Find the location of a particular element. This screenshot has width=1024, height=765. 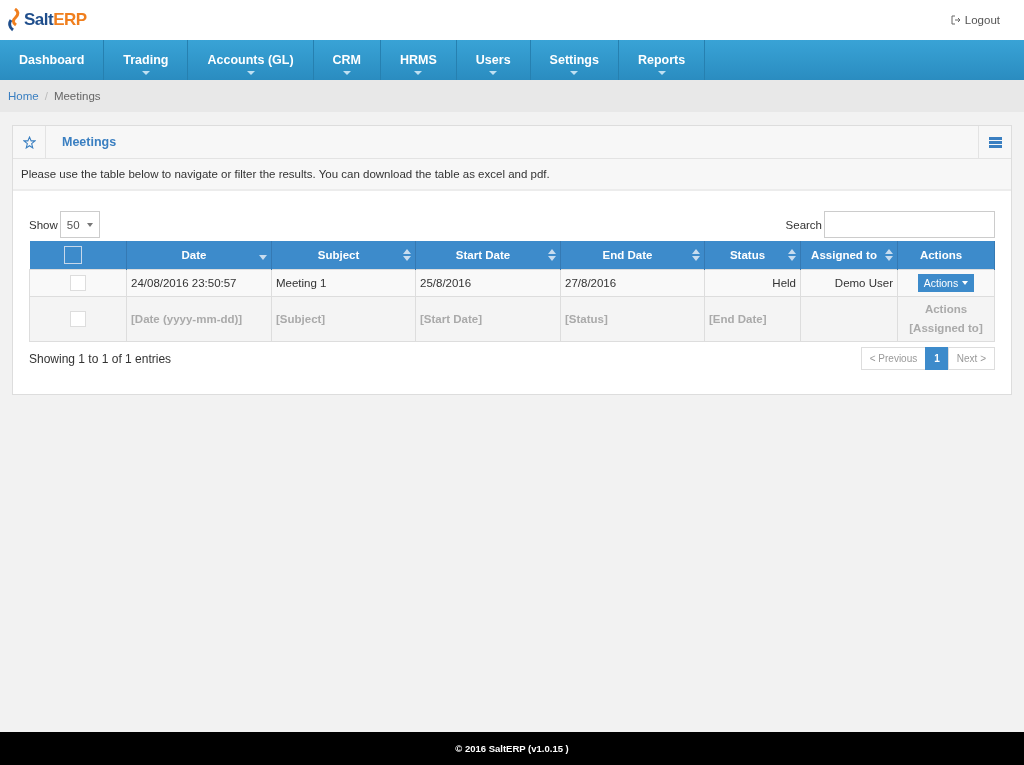

logo-text: SaltERP is located at coordinates (55, 20).